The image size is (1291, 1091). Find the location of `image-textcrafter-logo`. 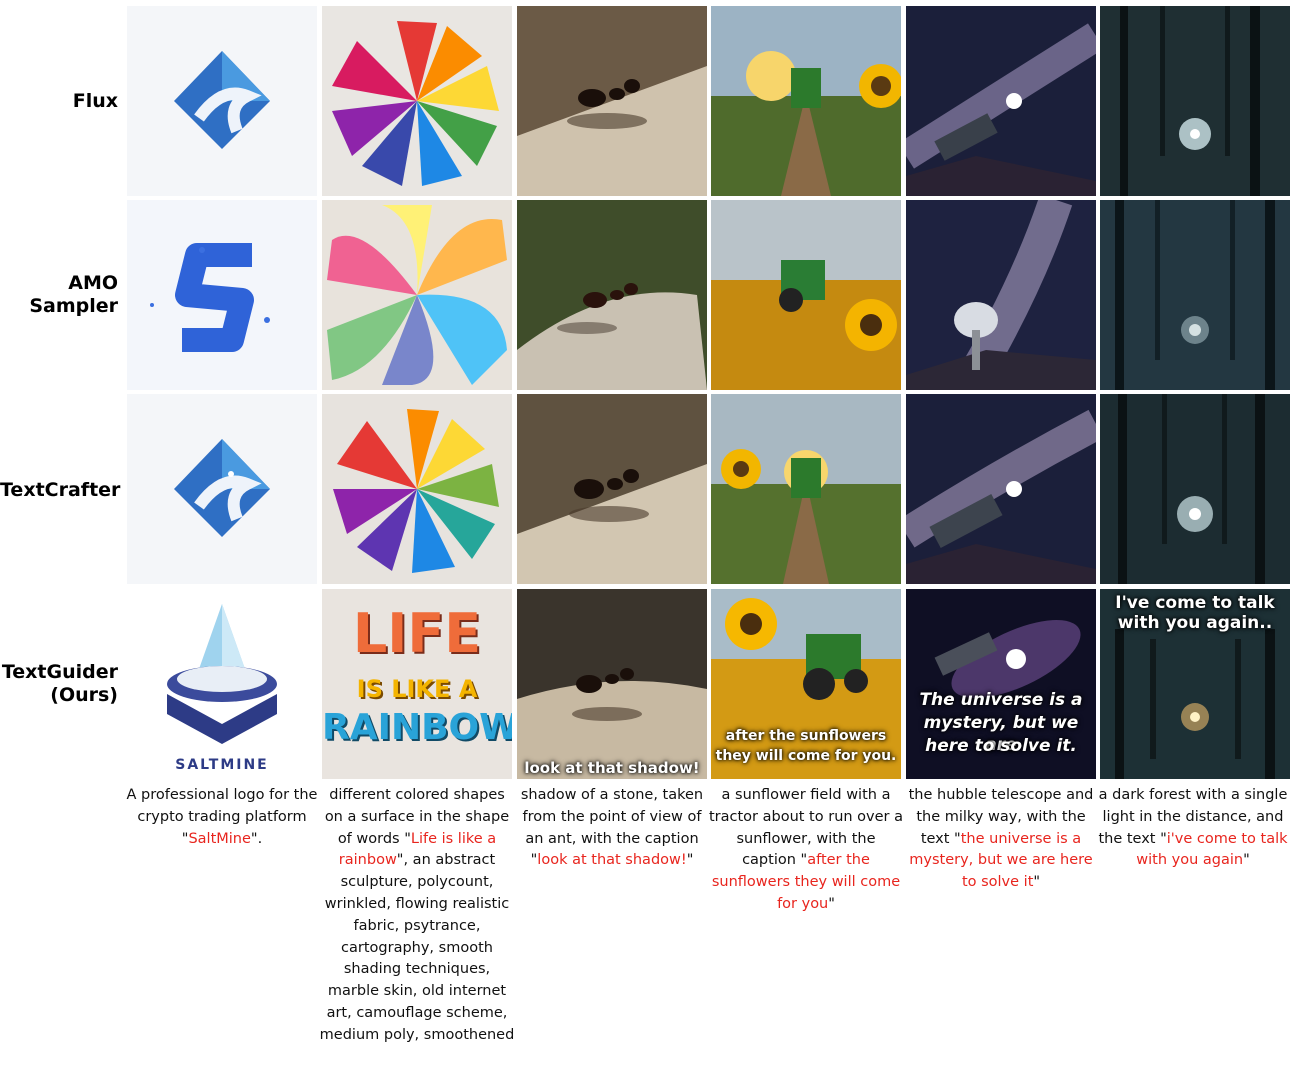

image-textcrafter-logo is located at coordinates (222, 489).